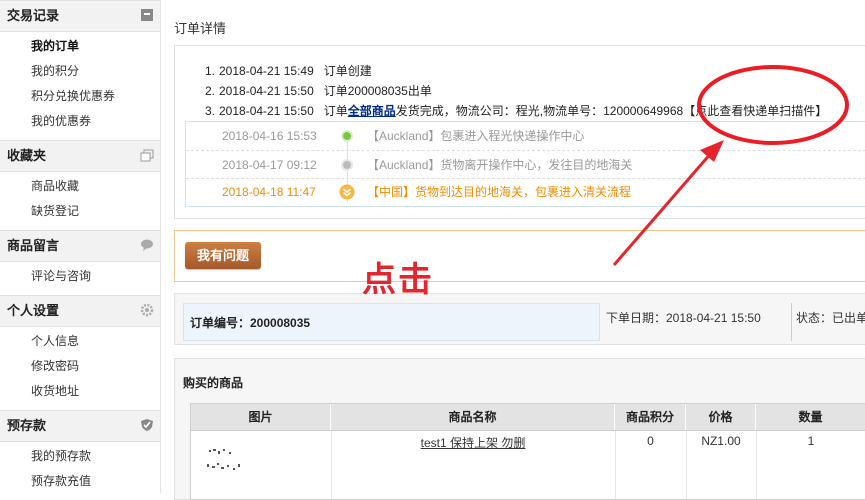 This screenshot has height=500, width=865. What do you see at coordinates (721, 441) in the screenshot?
I see `product-price-cell: NZ1.00` at bounding box center [721, 441].